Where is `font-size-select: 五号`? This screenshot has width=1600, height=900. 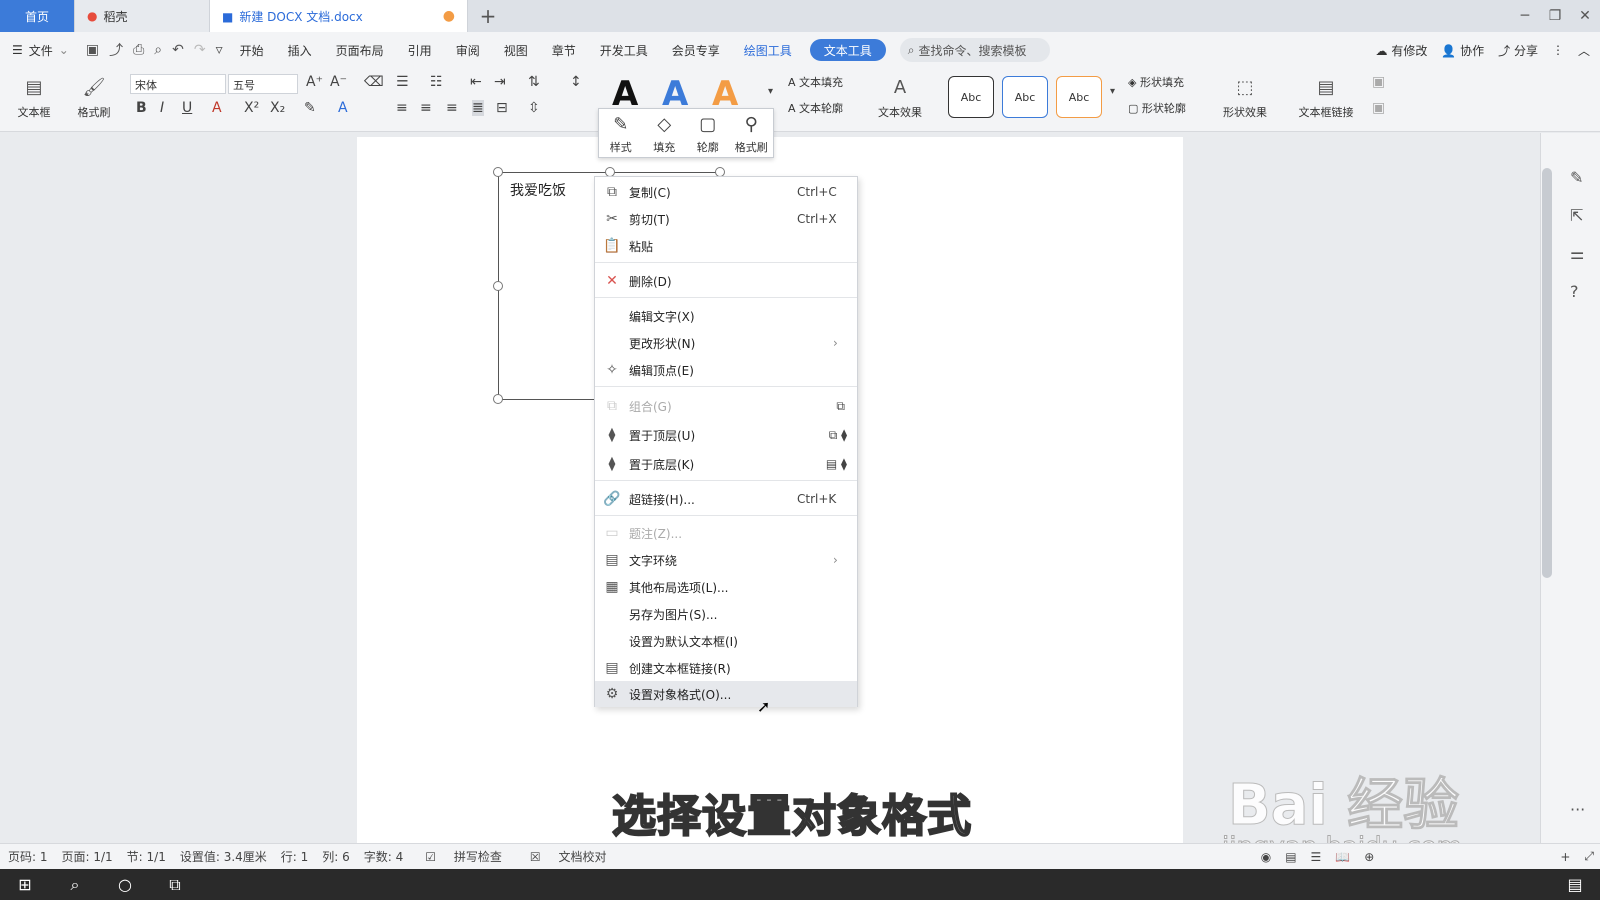
font-size-select: 五号 is located at coordinates (263, 84).